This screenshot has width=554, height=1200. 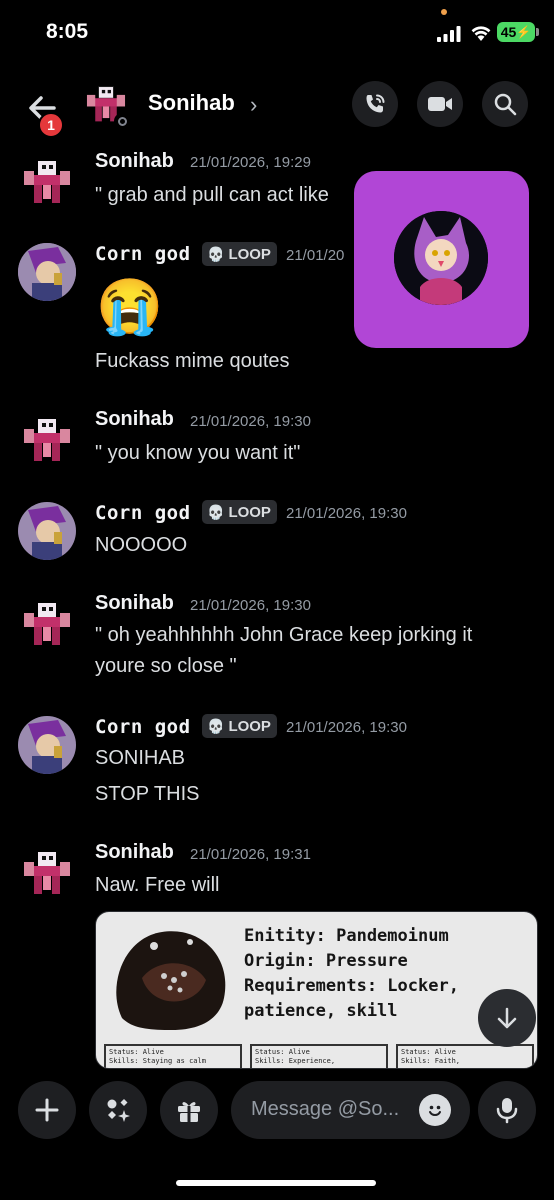 I want to click on entity-illustration, so click(x=171, y=980).